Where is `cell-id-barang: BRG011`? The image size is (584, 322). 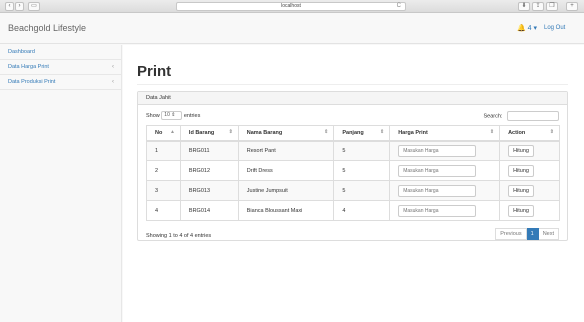 cell-id-barang: BRG011 is located at coordinates (209, 150).